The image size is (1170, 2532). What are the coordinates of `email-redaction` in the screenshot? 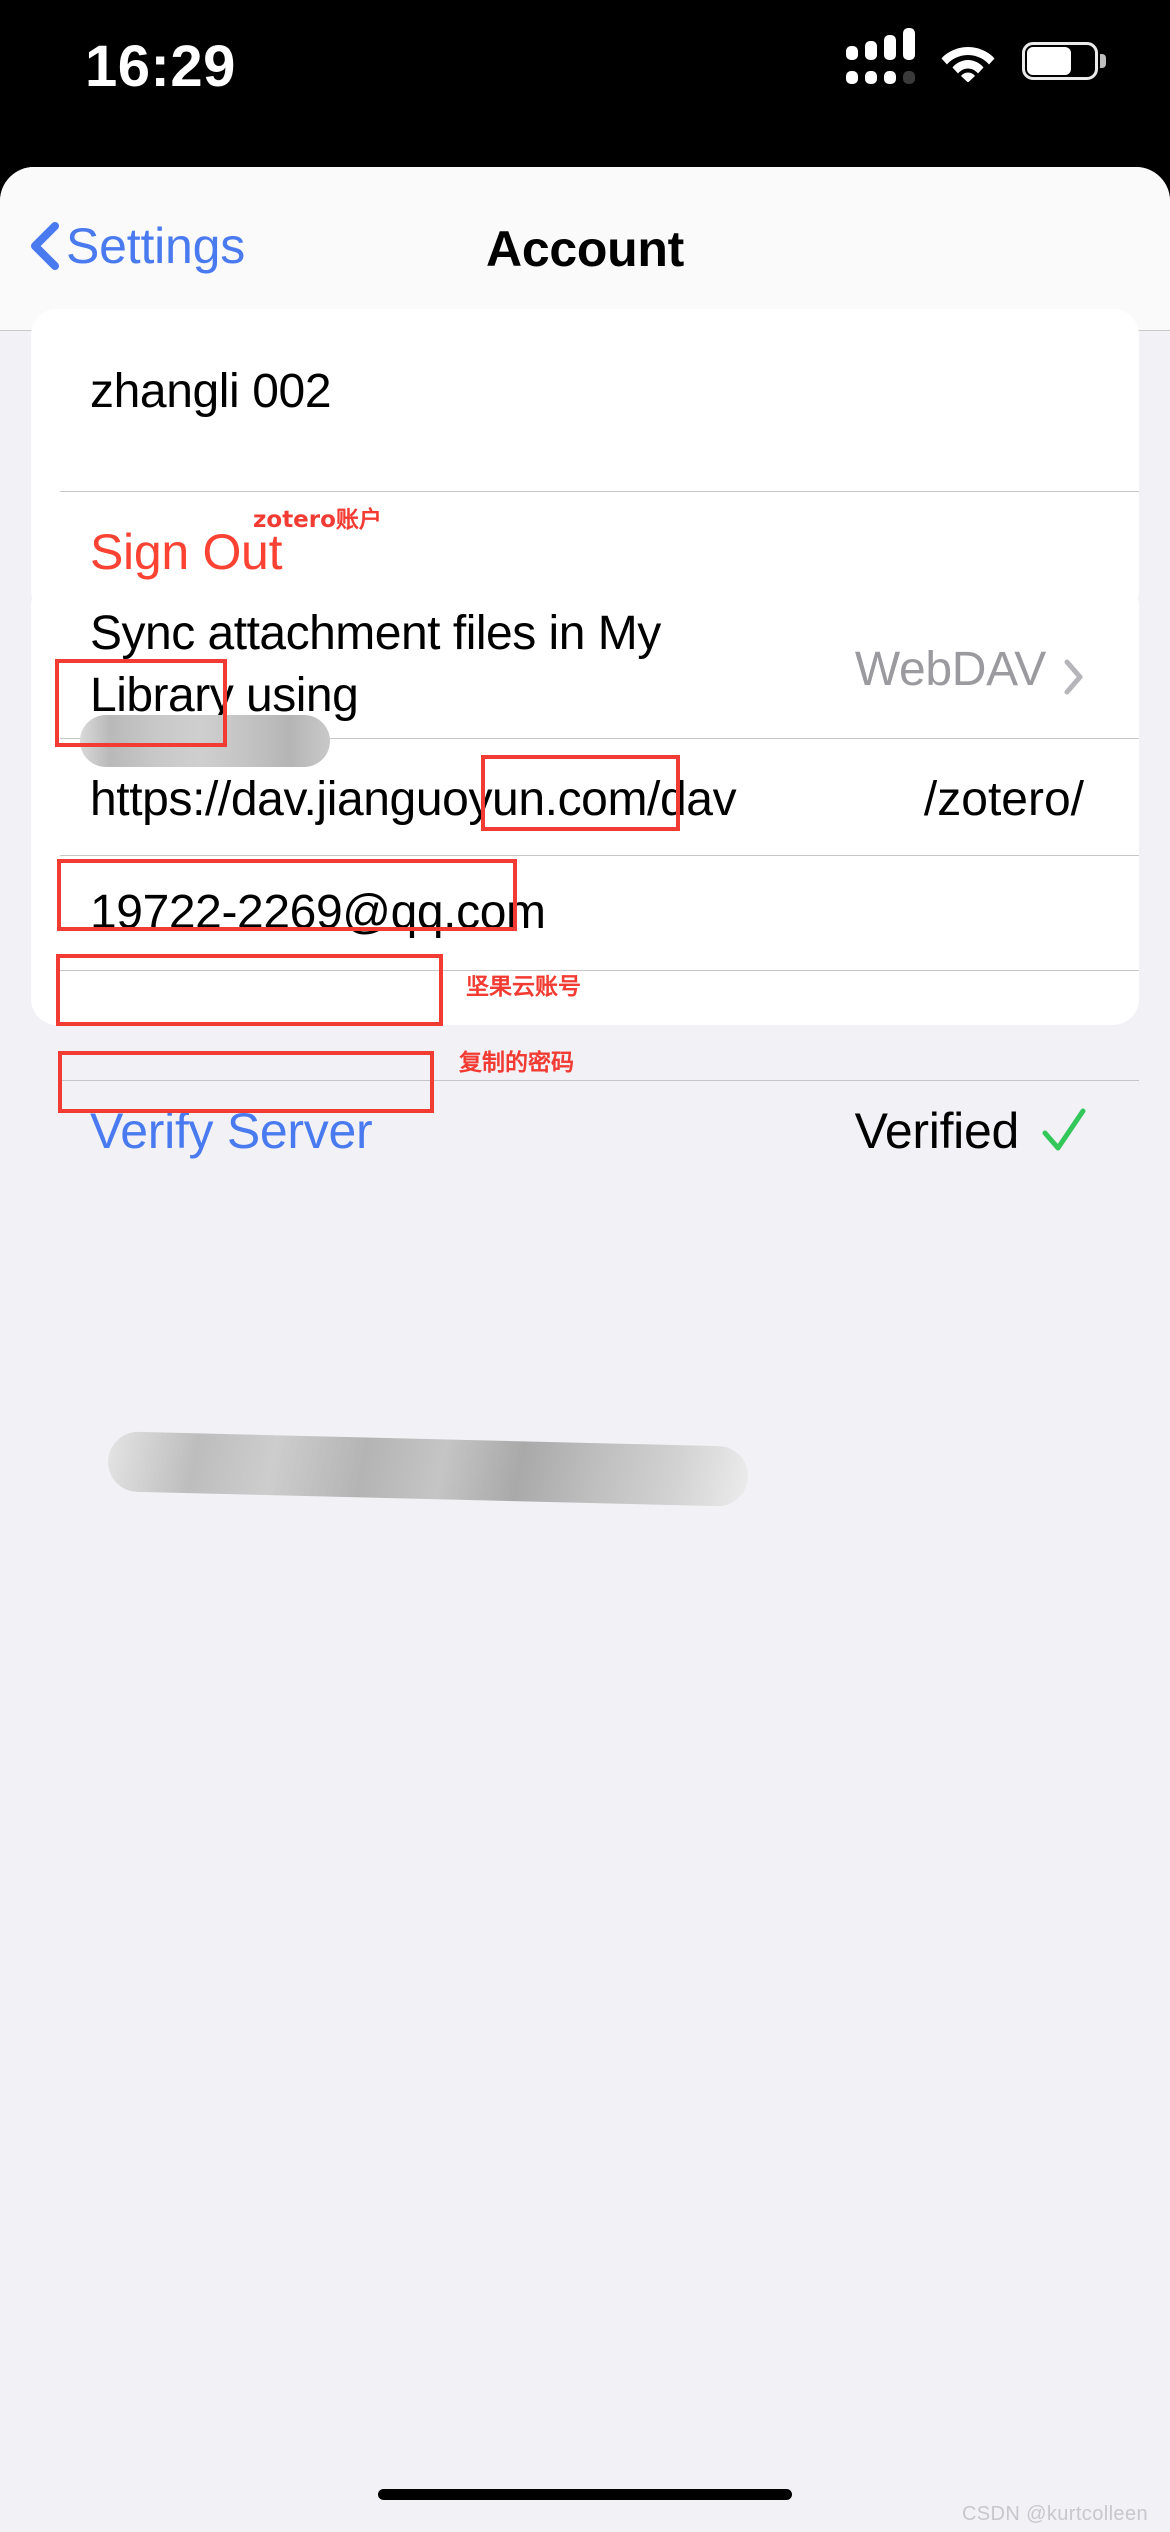 It's located at (428, 1469).